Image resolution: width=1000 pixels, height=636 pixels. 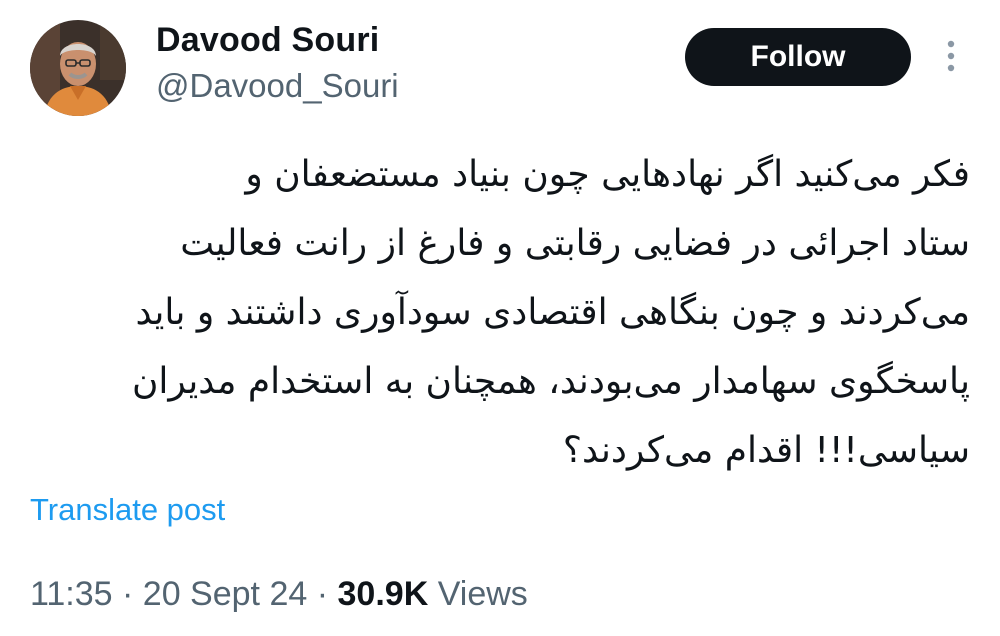 What do you see at coordinates (277, 40) in the screenshot?
I see `author-display-name: Davood Souri` at bounding box center [277, 40].